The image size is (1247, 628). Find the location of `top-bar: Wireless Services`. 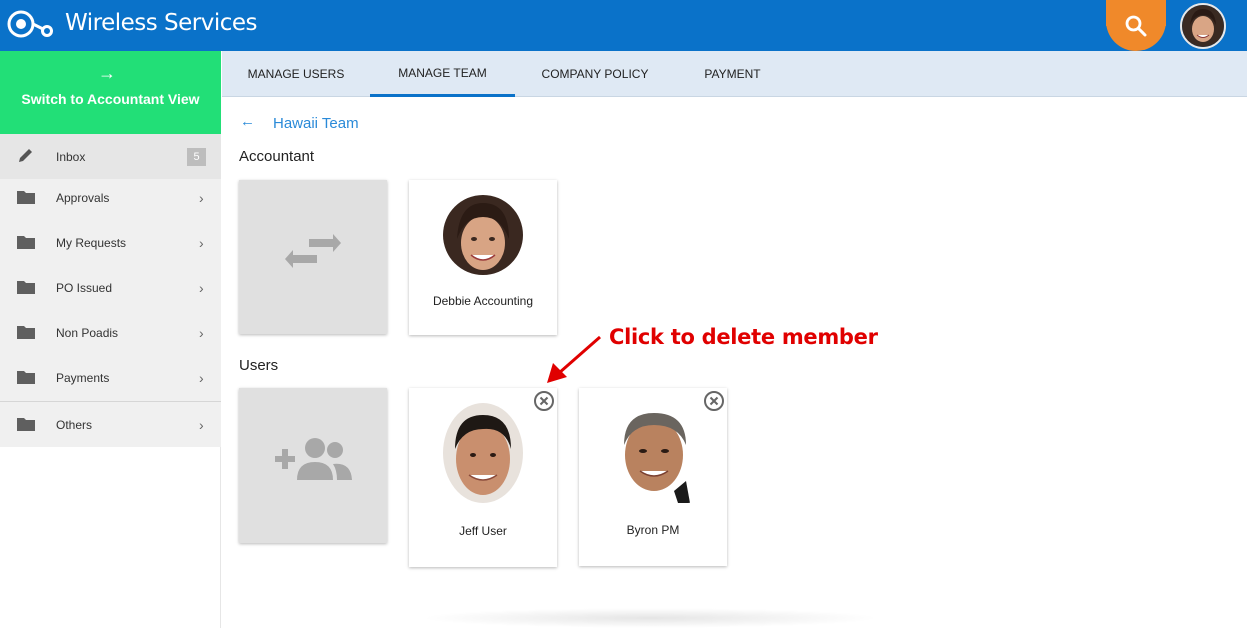

top-bar: Wireless Services is located at coordinates (623, 25).